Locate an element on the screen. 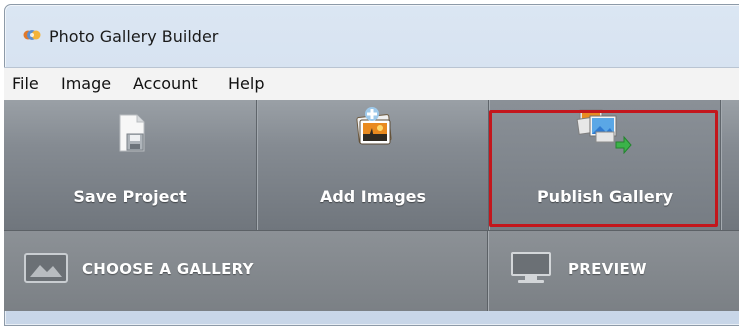 This screenshot has width=739, height=326. step-preview: PREVIEW is located at coordinates (620, 267).